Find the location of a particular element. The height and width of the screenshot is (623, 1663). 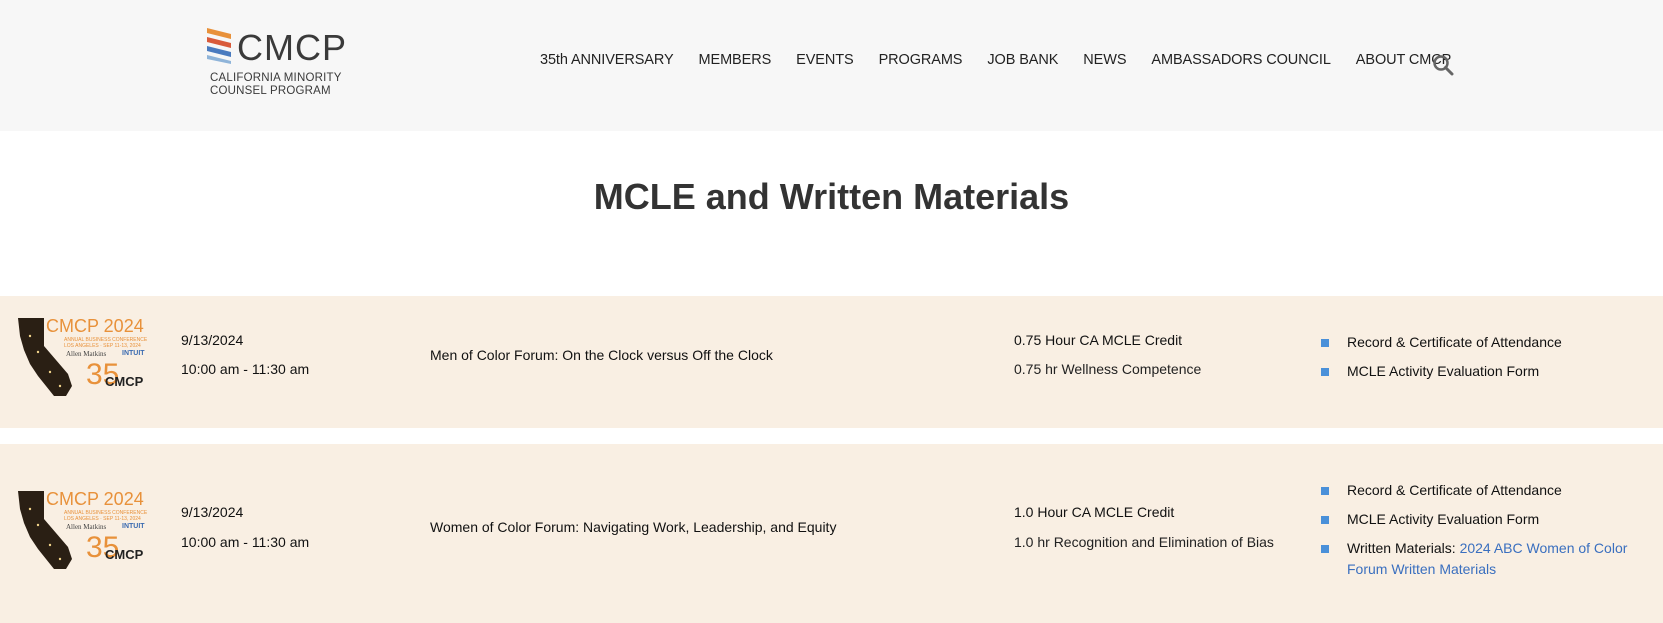

nav-programs: PROGRAMS is located at coordinates (921, 60).